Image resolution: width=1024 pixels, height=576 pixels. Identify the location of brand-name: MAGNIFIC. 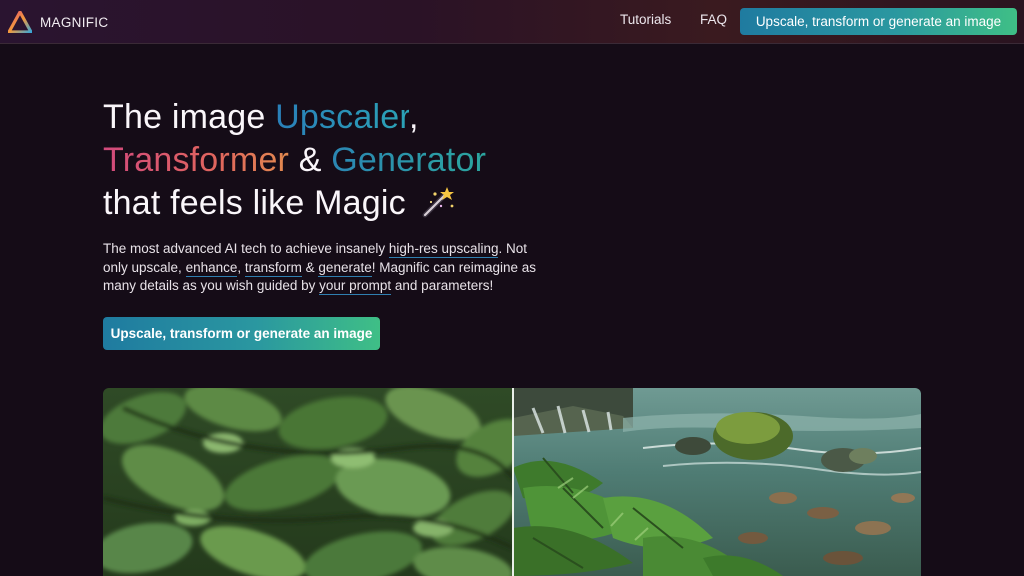
(74, 22).